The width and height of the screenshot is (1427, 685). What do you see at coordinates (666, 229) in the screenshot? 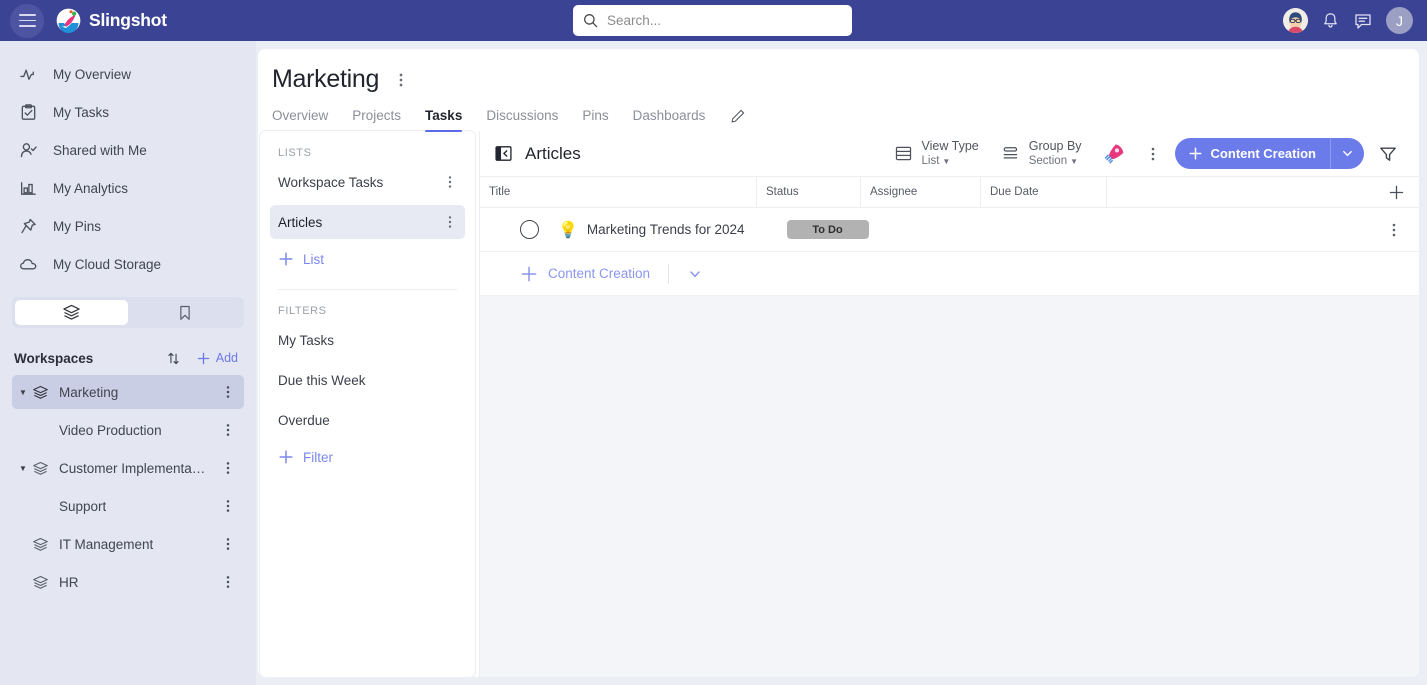
I see `task-title: Marketing Trends for 2024` at bounding box center [666, 229].